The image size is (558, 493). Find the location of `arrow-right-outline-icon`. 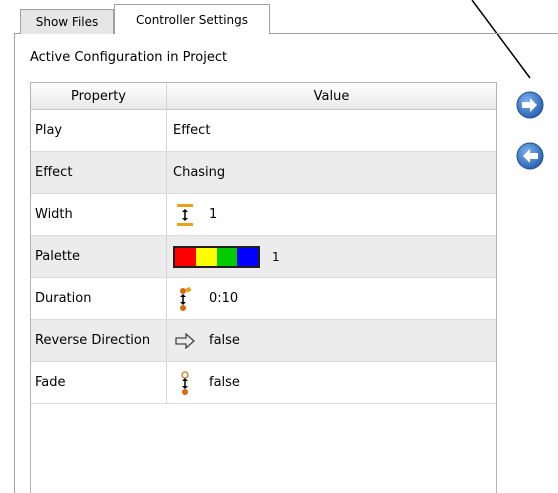

arrow-right-outline-icon is located at coordinates (185, 341).